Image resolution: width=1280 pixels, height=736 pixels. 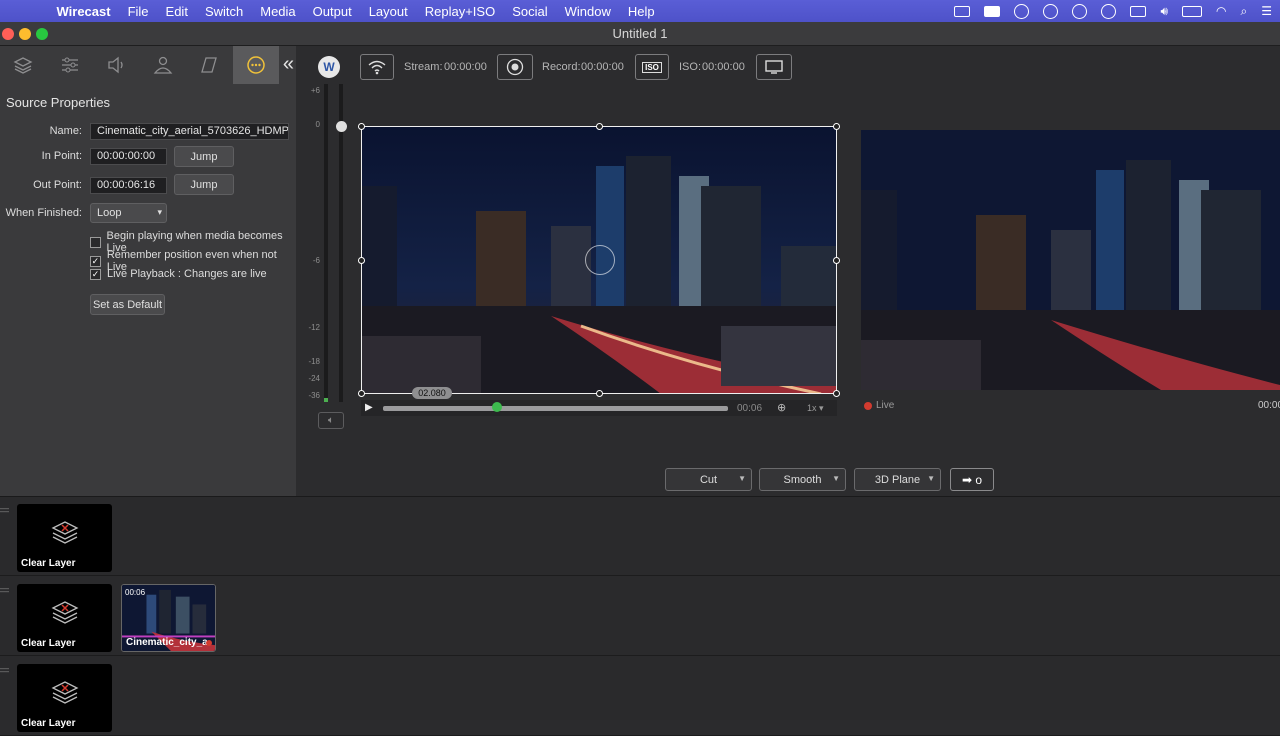 What do you see at coordinates (742, 478) in the screenshot?
I see `chevron-down-icon: ▼` at bounding box center [742, 478].